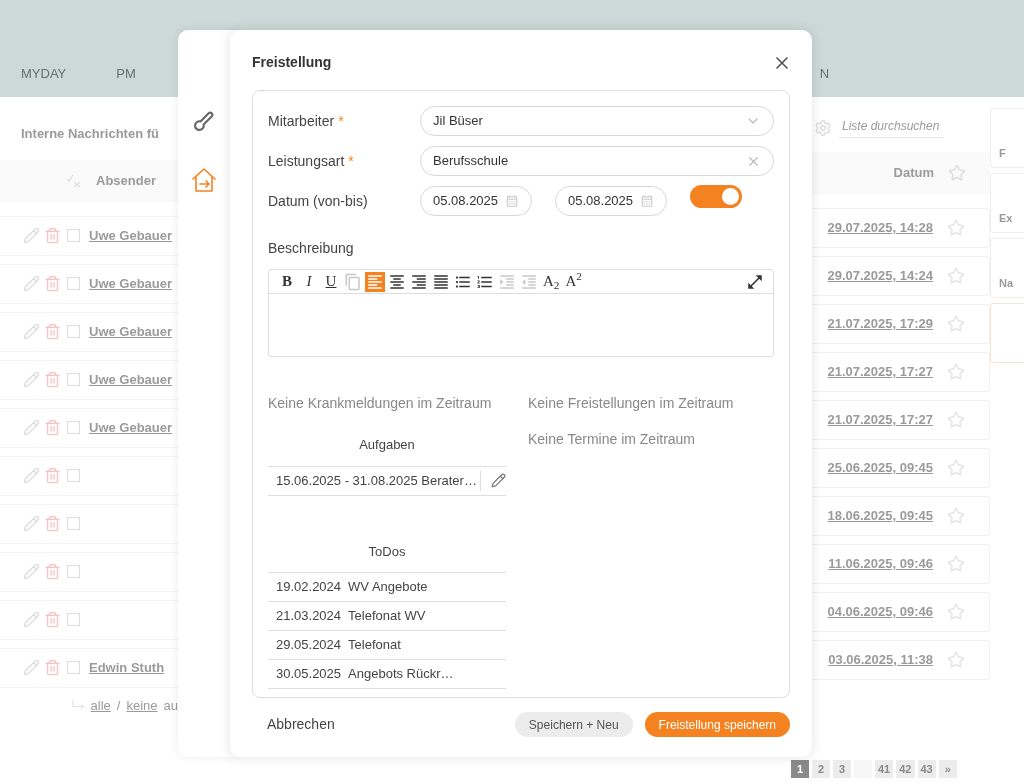  I want to click on column-header: Absender, so click(126, 180).